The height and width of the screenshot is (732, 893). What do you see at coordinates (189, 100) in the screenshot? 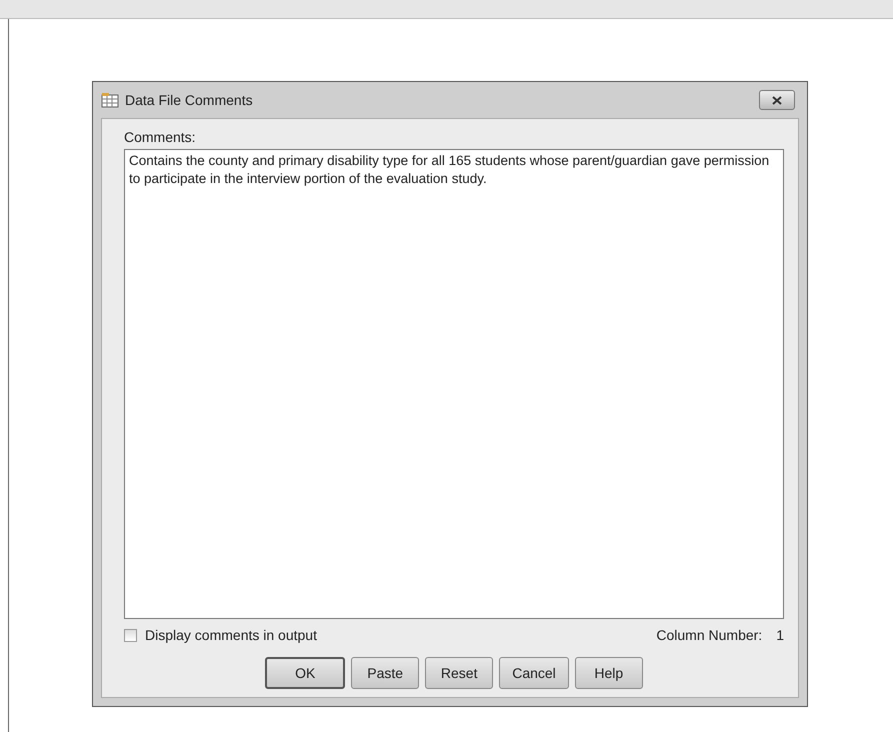
I see `window-title: Data File Comments` at bounding box center [189, 100].